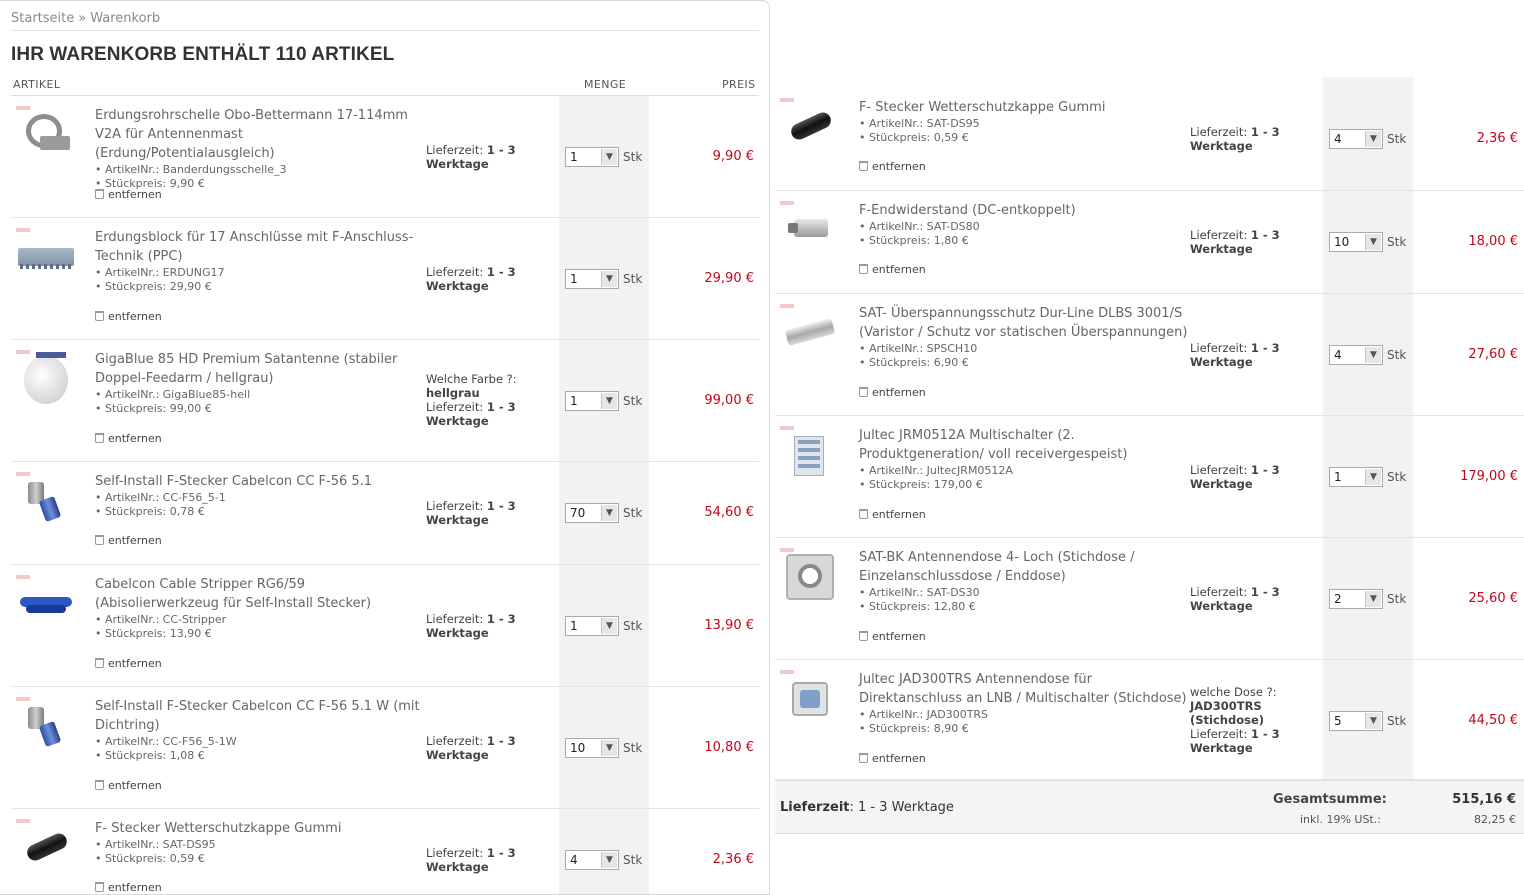 This screenshot has height=895, width=1524. I want to click on total-delivery-value: : 1 - 3 Werktage, so click(901, 807).